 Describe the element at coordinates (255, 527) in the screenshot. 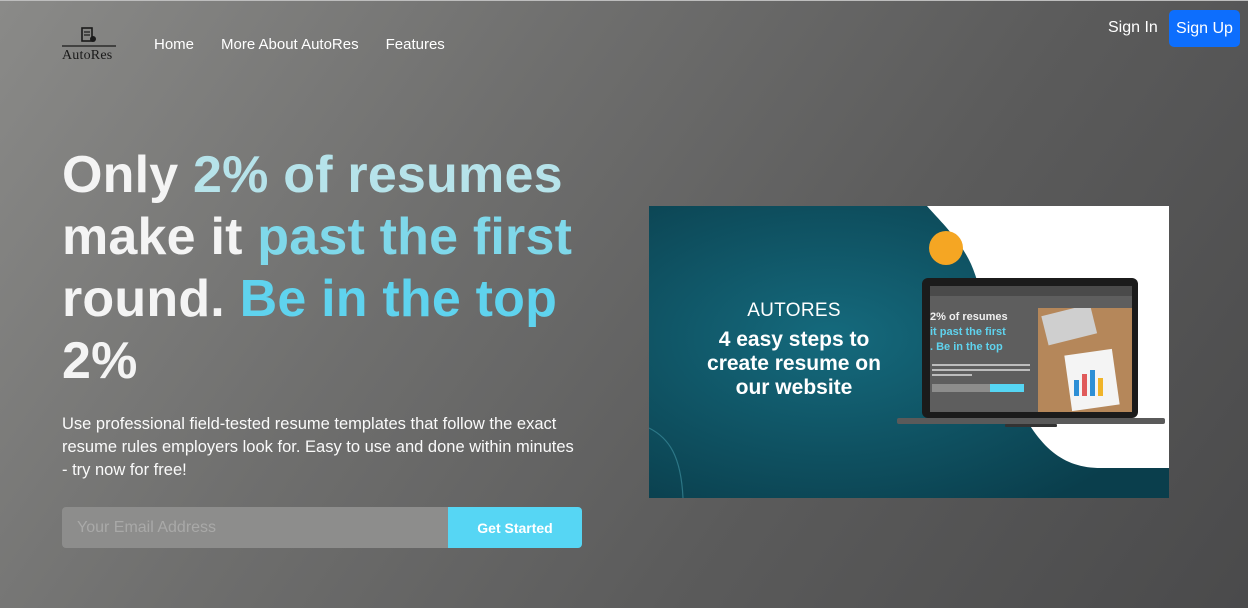

I see `email-input` at that location.